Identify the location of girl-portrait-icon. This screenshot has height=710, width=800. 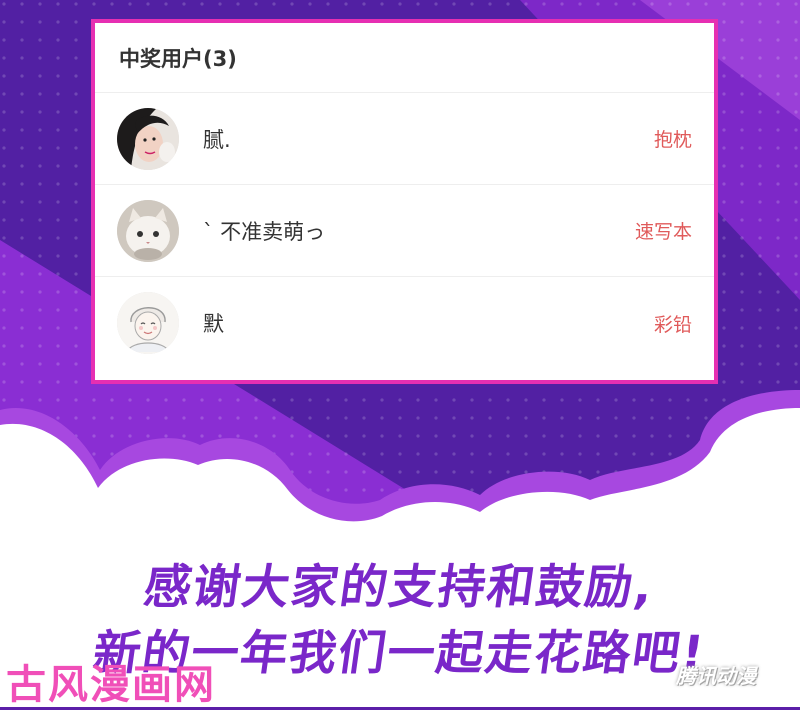
(148, 138).